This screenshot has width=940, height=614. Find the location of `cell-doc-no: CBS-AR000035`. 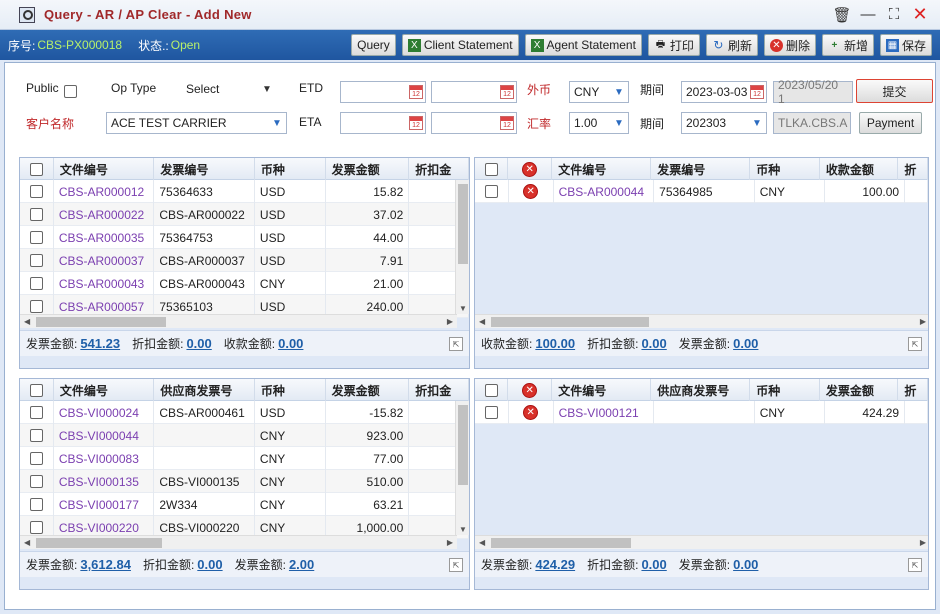

cell-doc-no: CBS-AR000035 is located at coordinates (104, 237).